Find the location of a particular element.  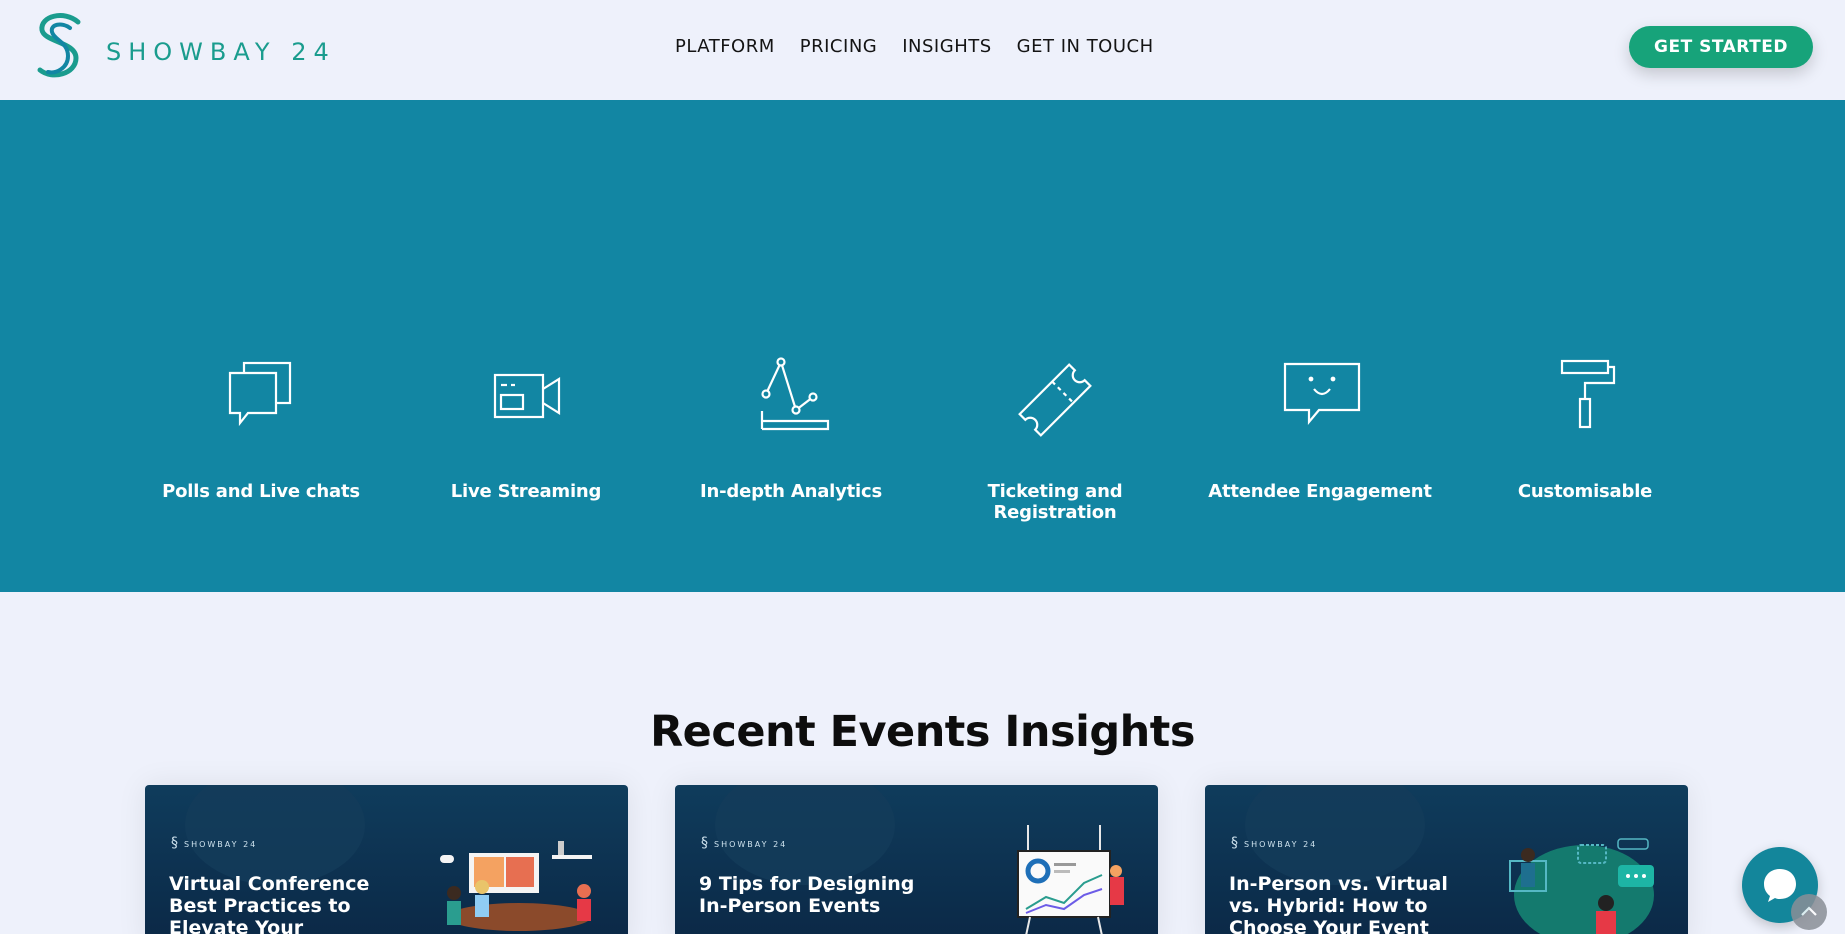

get-started-button: GET STARTED is located at coordinates (1721, 47).